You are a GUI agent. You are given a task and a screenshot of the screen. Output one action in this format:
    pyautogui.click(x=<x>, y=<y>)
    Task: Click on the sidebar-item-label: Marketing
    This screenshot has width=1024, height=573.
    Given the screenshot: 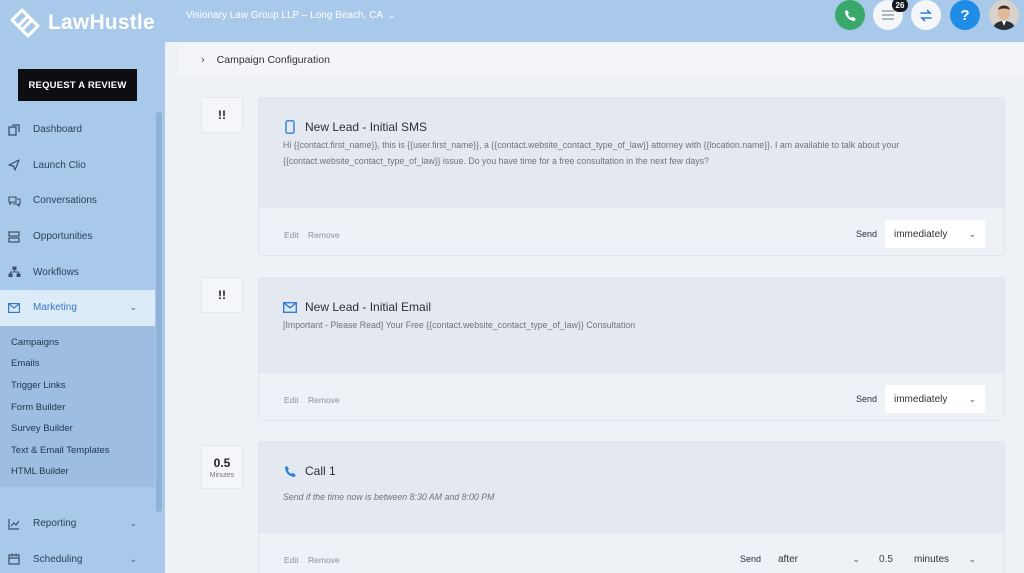 What is the action you would take?
    pyautogui.click(x=55, y=308)
    